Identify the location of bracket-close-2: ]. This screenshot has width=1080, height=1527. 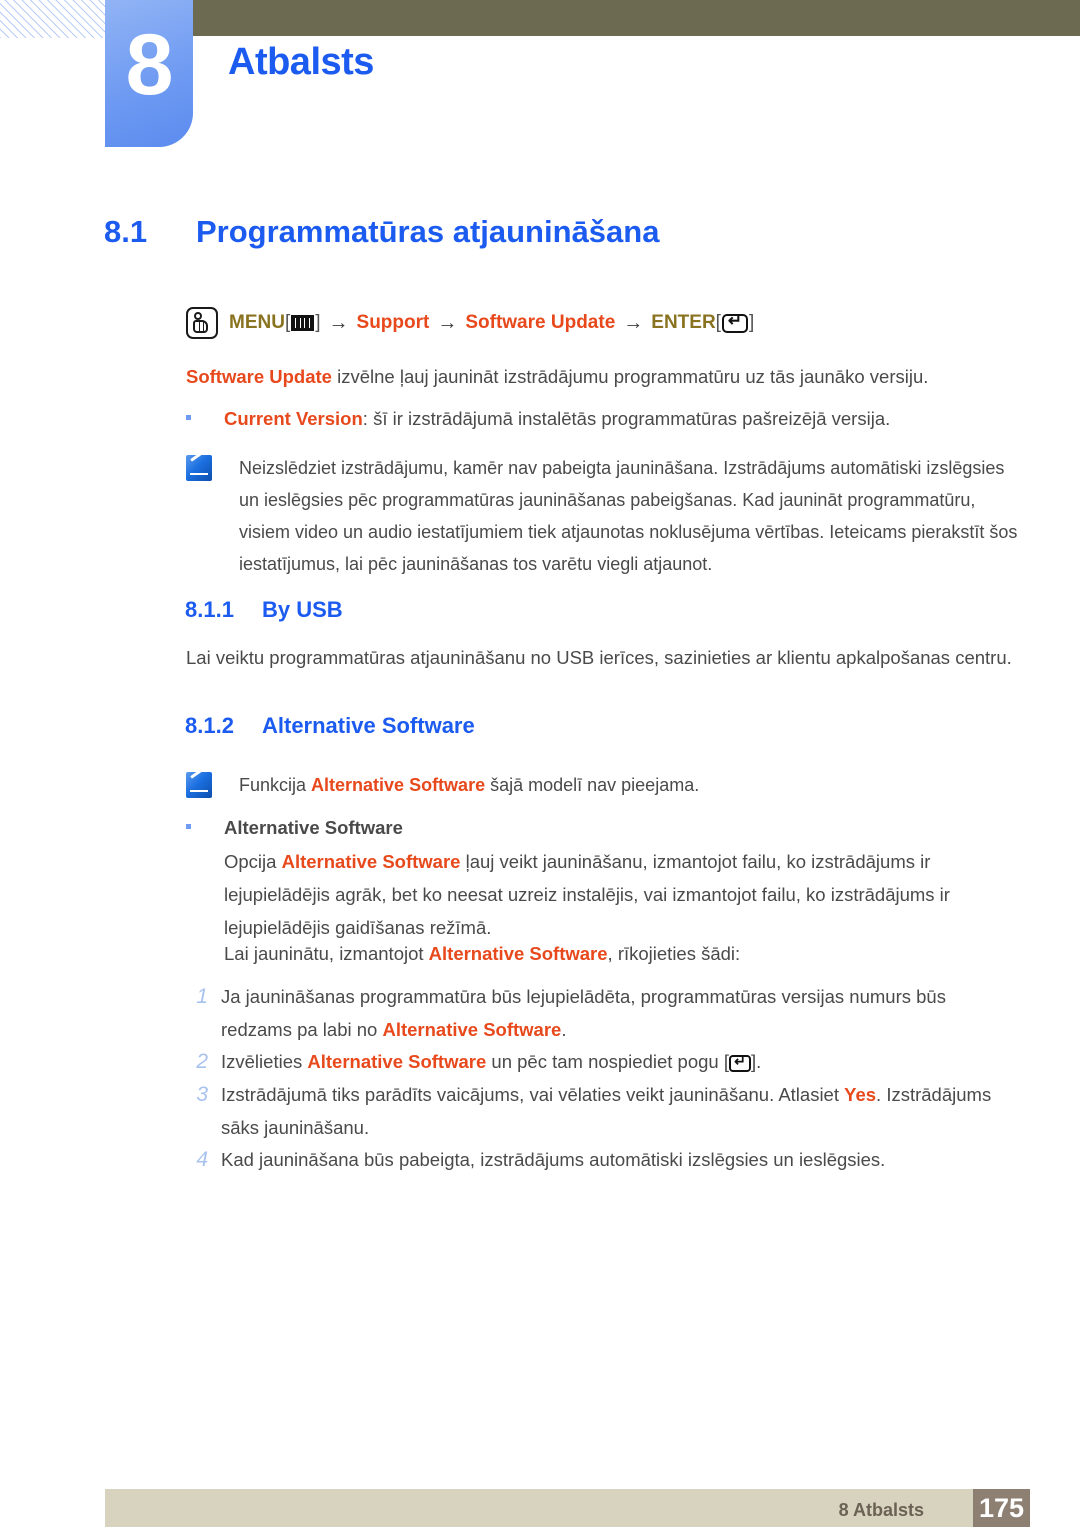
(751, 322).